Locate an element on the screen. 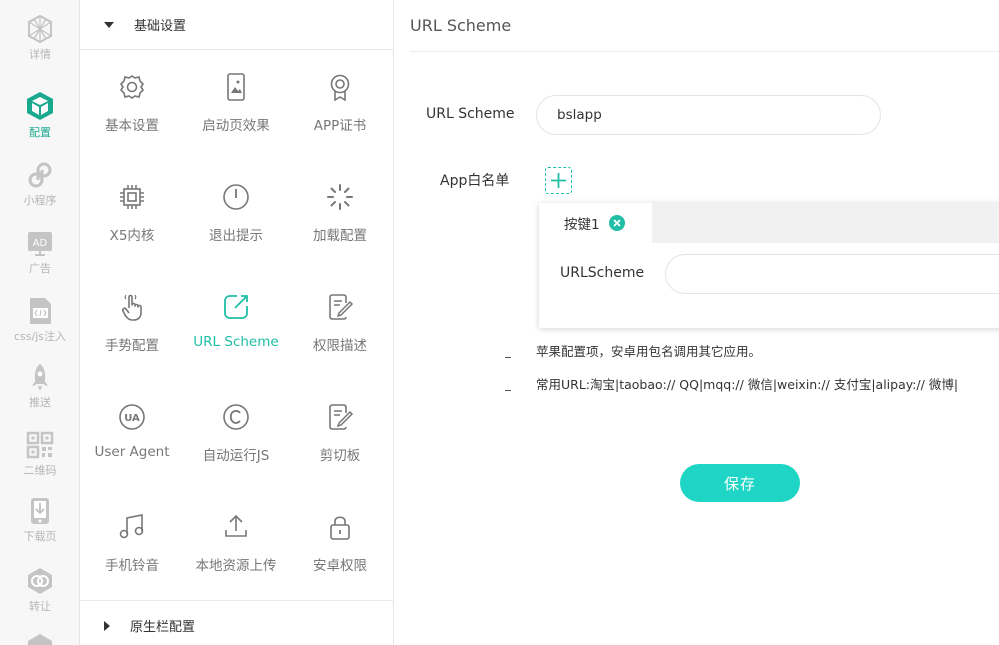  rail-item-config: 配置 is located at coordinates (39, 115).